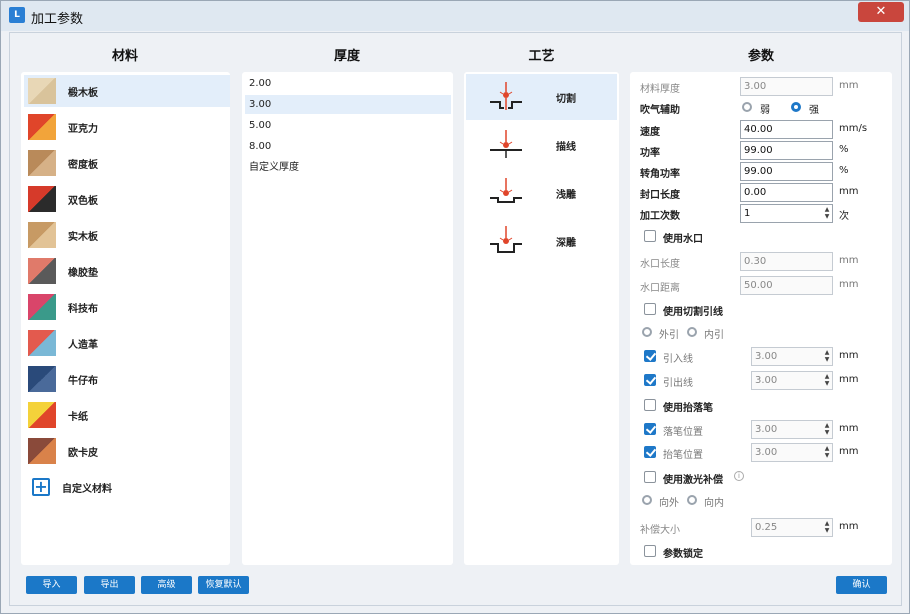  What do you see at coordinates (761, 332) in the screenshot?
I see `row-lead-type: 外引 内引` at bounding box center [761, 332].